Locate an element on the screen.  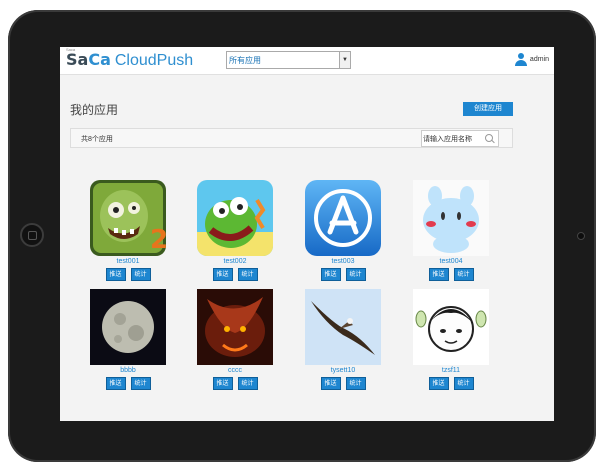
svg-text: 2 is located at coordinates (158, 240).